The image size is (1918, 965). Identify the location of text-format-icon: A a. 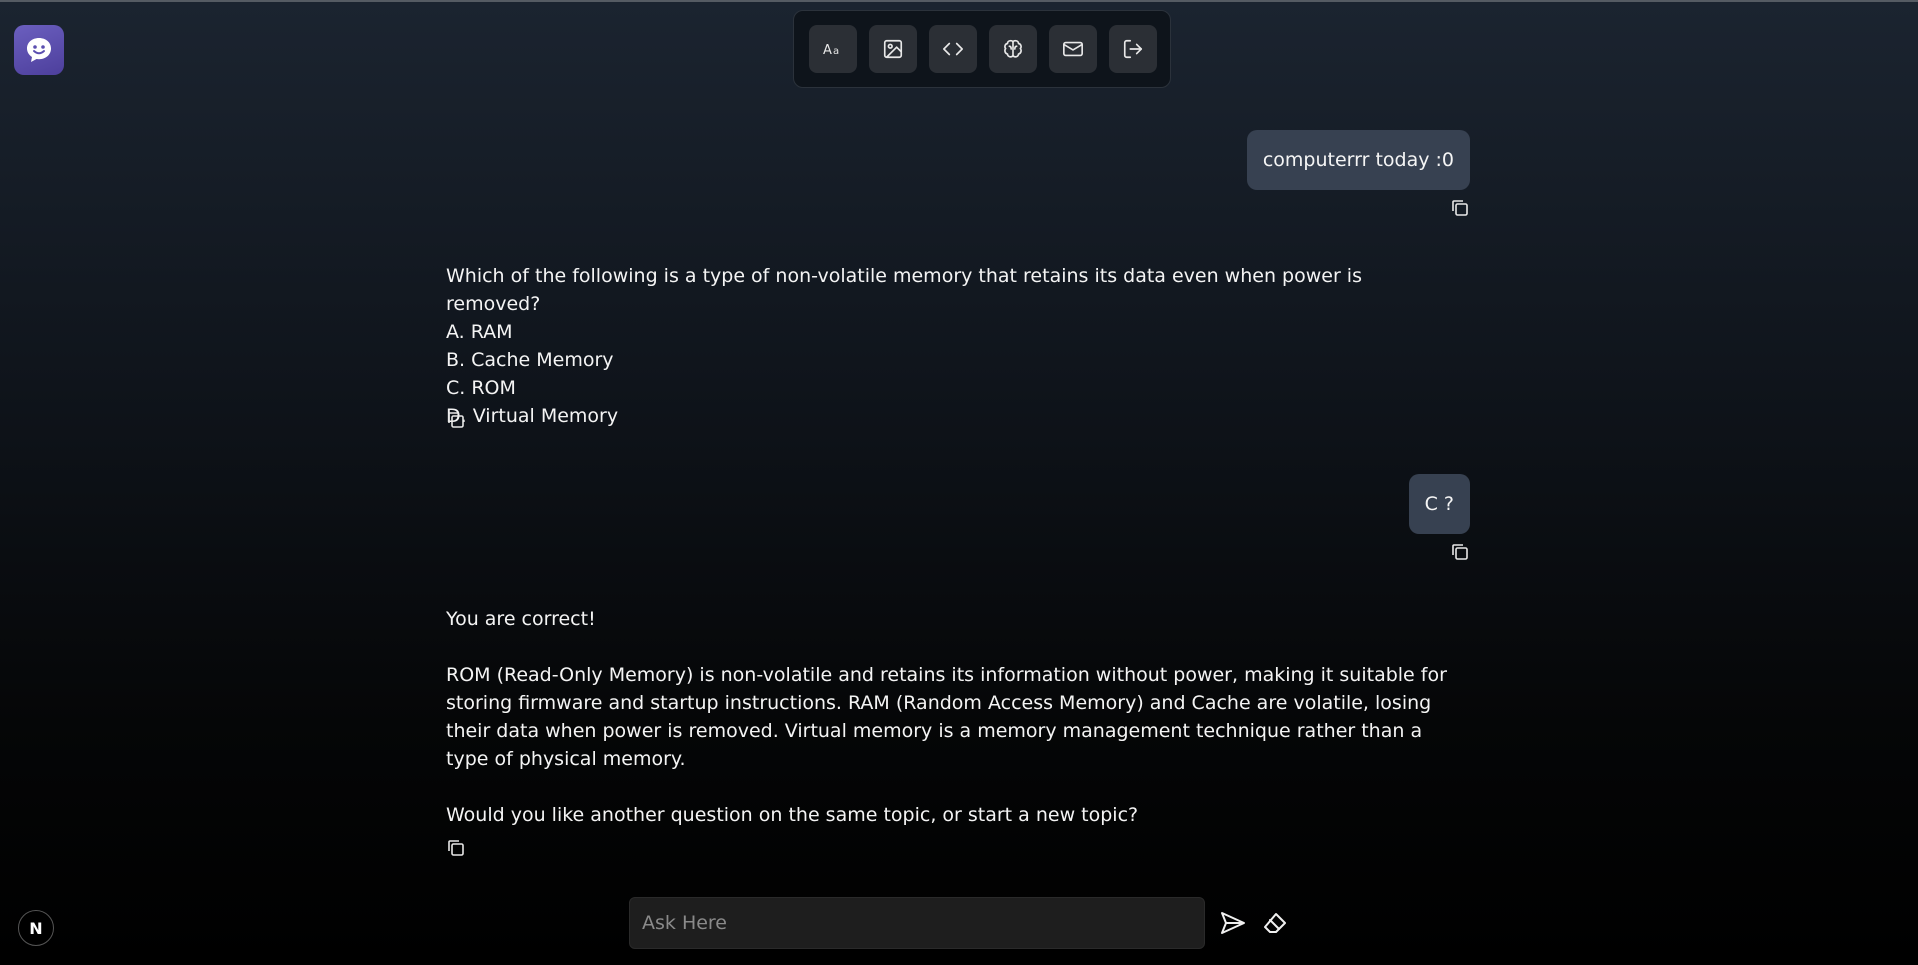
(831, 50).